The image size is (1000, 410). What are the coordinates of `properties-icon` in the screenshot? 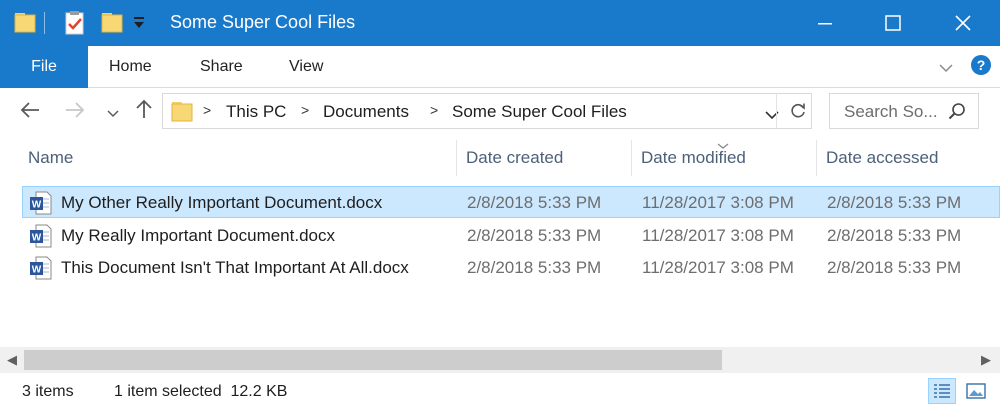 It's located at (75, 25).